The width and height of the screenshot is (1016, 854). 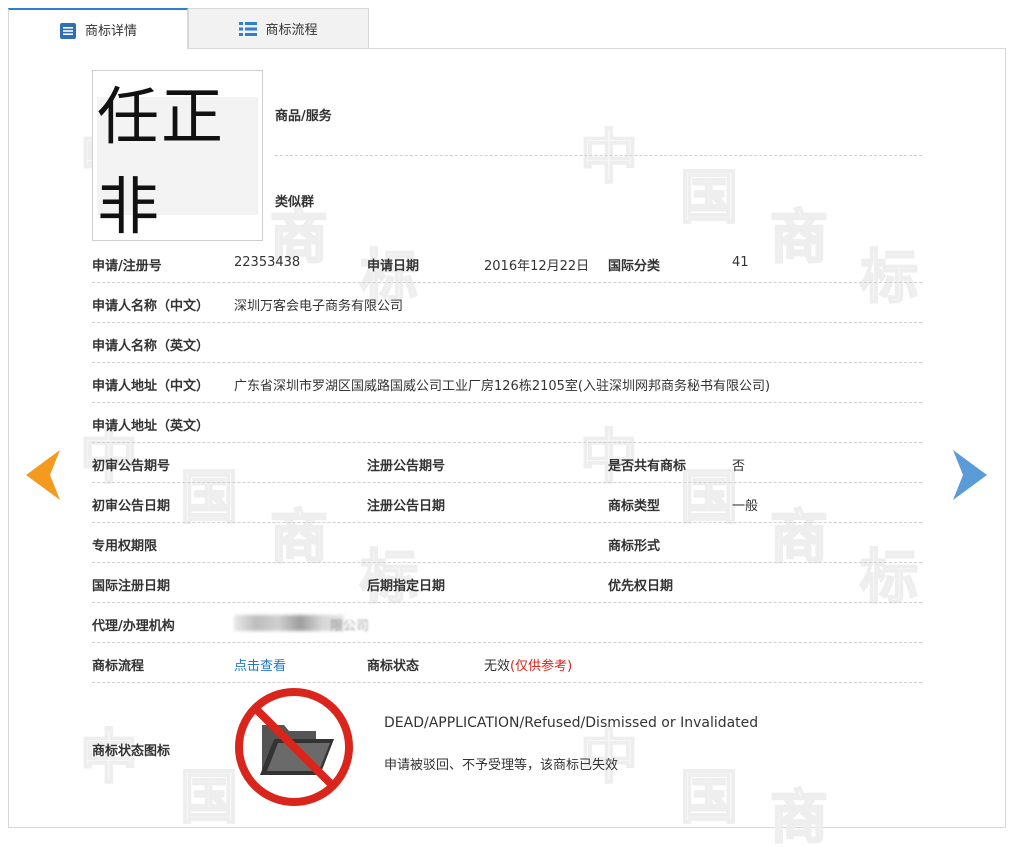 What do you see at coordinates (289, 623) in the screenshot?
I see `agent-value-redacted` at bounding box center [289, 623].